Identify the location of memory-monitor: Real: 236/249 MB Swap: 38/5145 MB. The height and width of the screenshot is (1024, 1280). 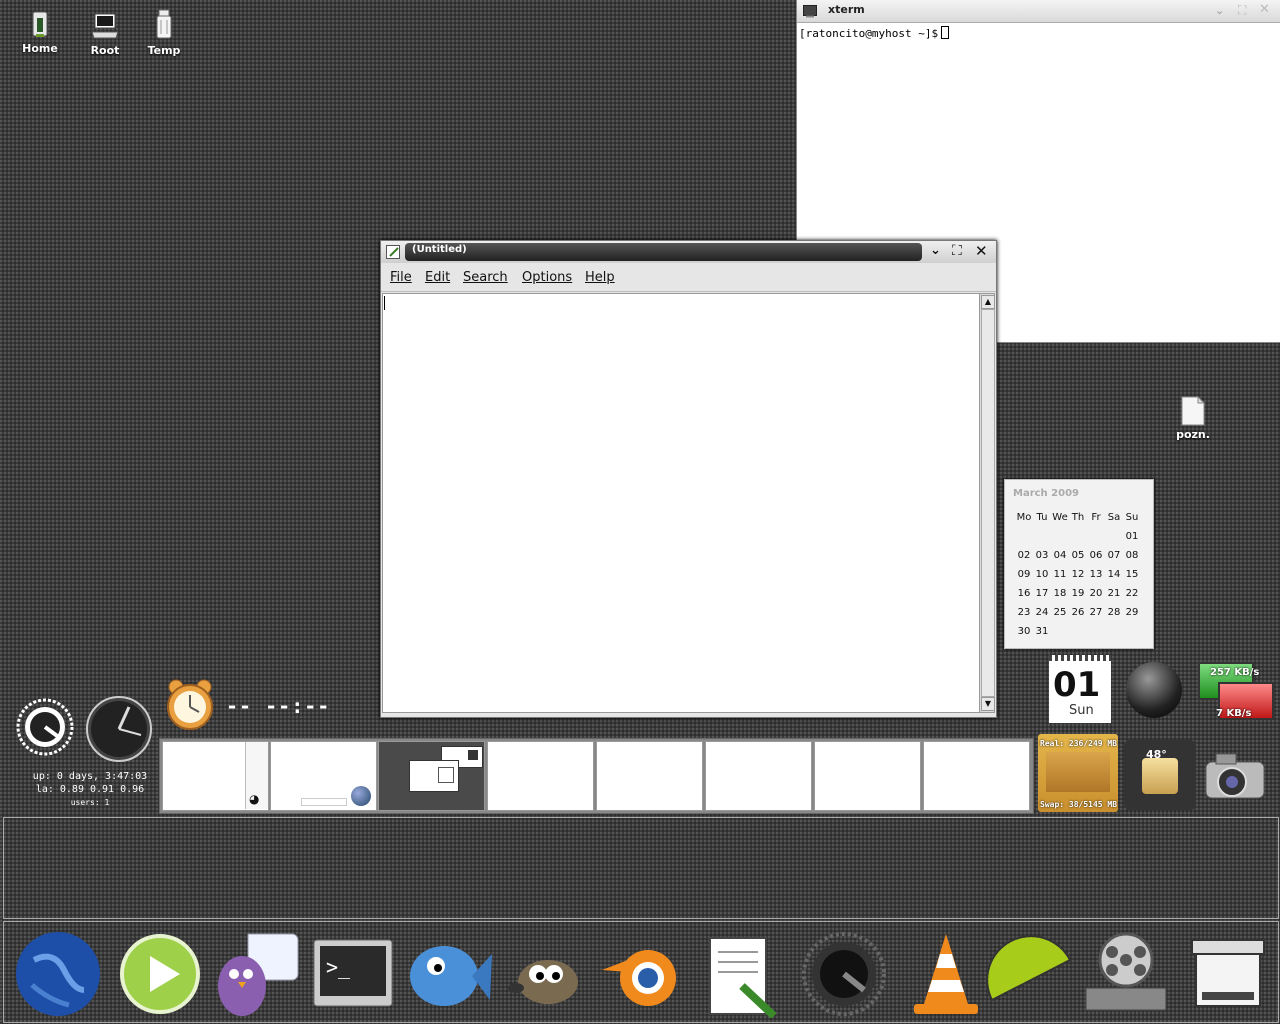
(1078, 773).